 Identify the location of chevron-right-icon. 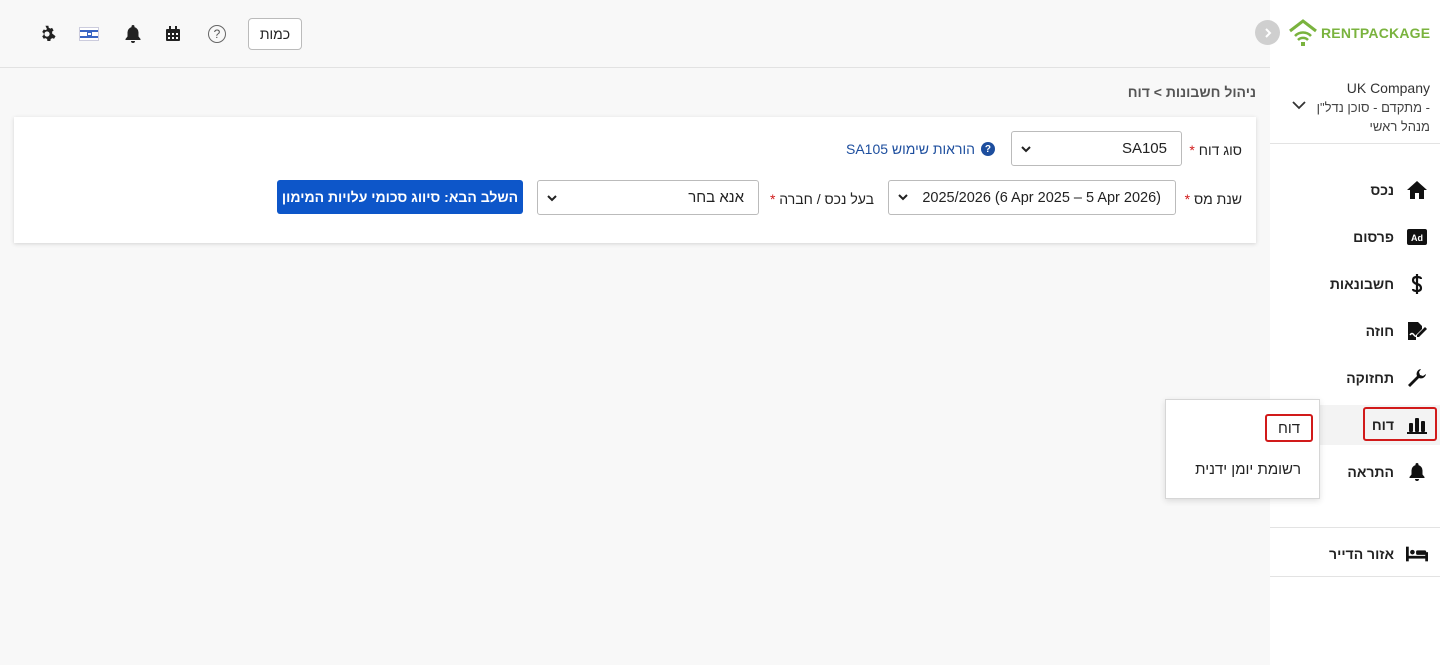
(1267, 32).